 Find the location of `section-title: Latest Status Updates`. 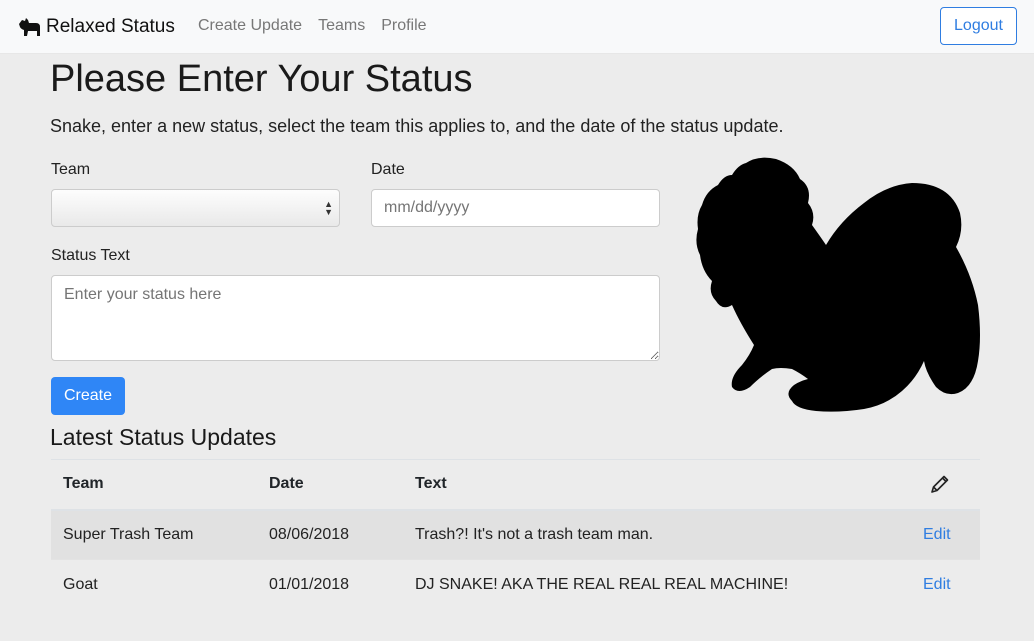

section-title: Latest Status Updates is located at coordinates (163, 437).